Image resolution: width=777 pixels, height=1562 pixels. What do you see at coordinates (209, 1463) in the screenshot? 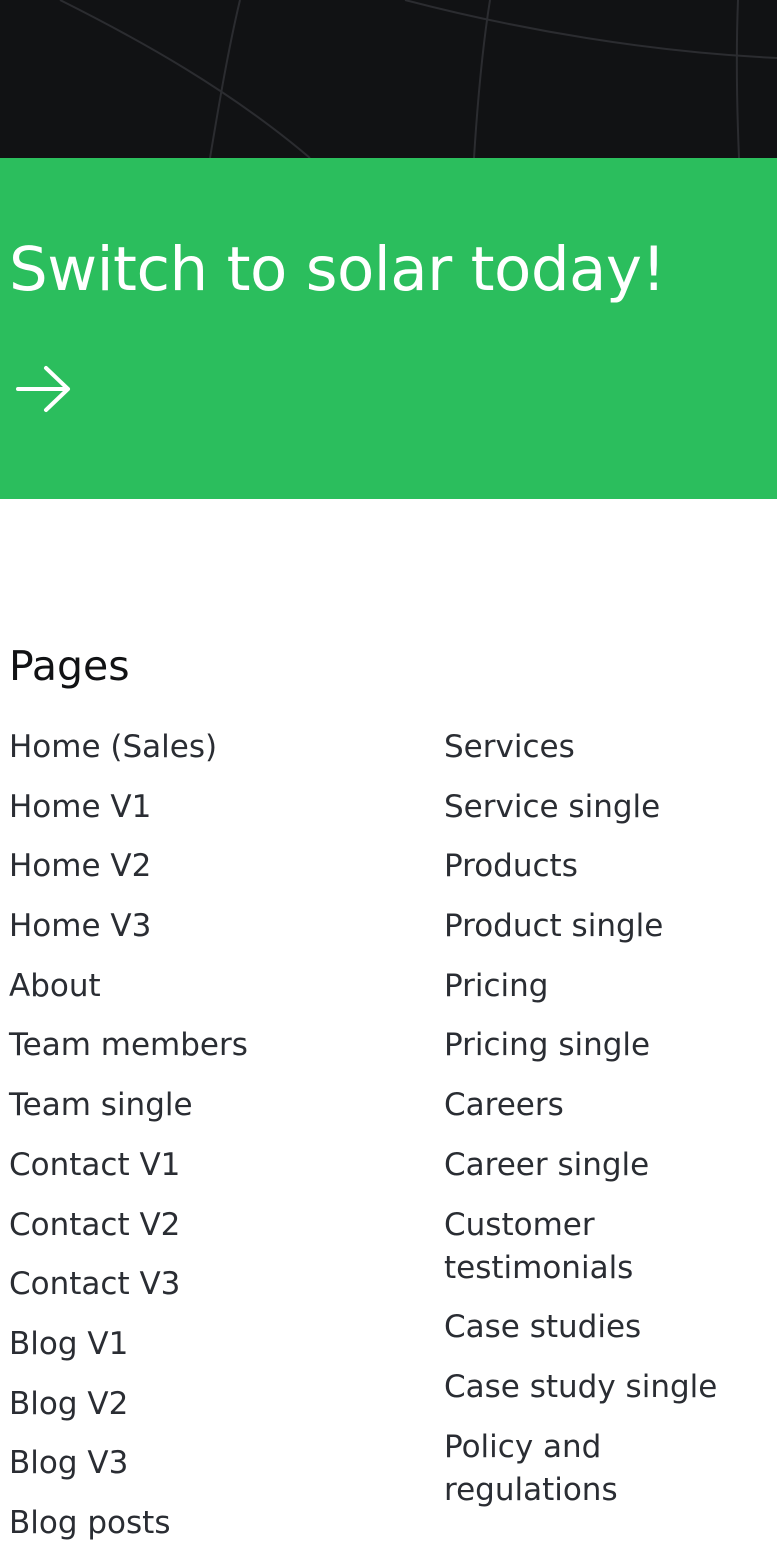
I see `page-link: Blog V3` at bounding box center [209, 1463].